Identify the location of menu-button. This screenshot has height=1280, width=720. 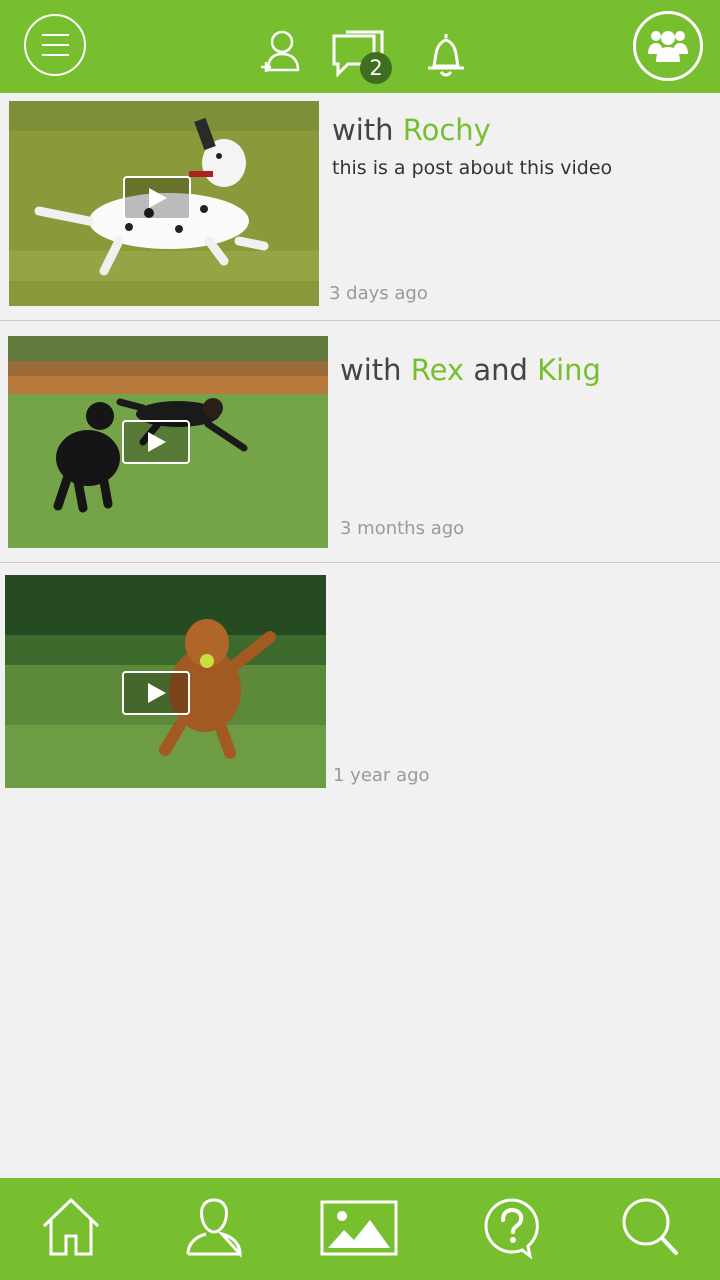
(55, 45).